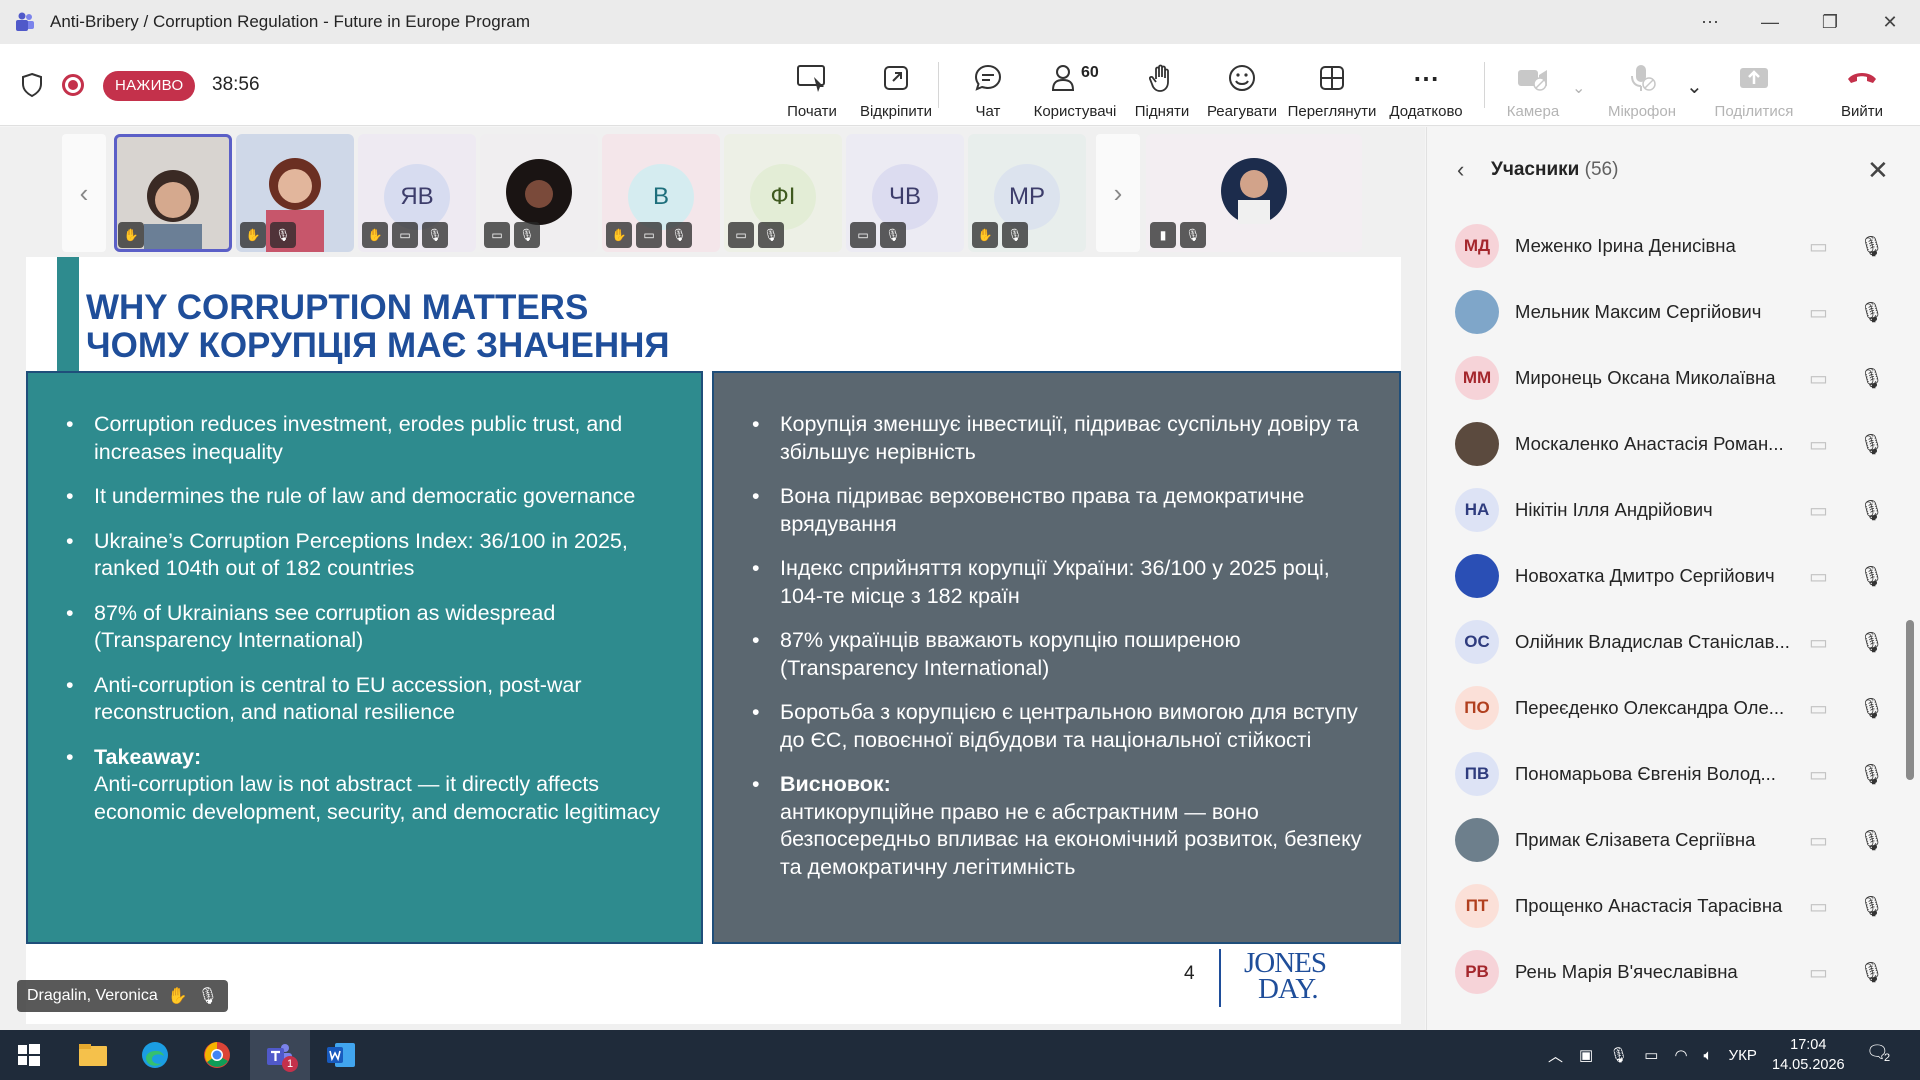 The height and width of the screenshot is (1080, 1920). What do you see at coordinates (1332, 87) in the screenshot?
I see `view-button: Переглянути` at bounding box center [1332, 87].